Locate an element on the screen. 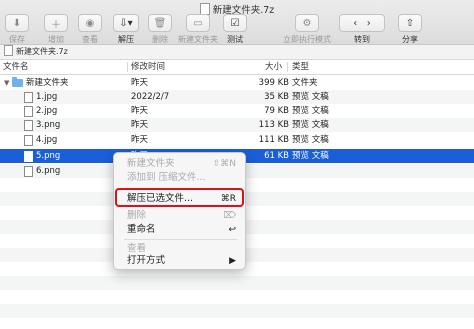 This screenshot has width=474, height=329. column-kind: 类型 is located at coordinates (300, 67).